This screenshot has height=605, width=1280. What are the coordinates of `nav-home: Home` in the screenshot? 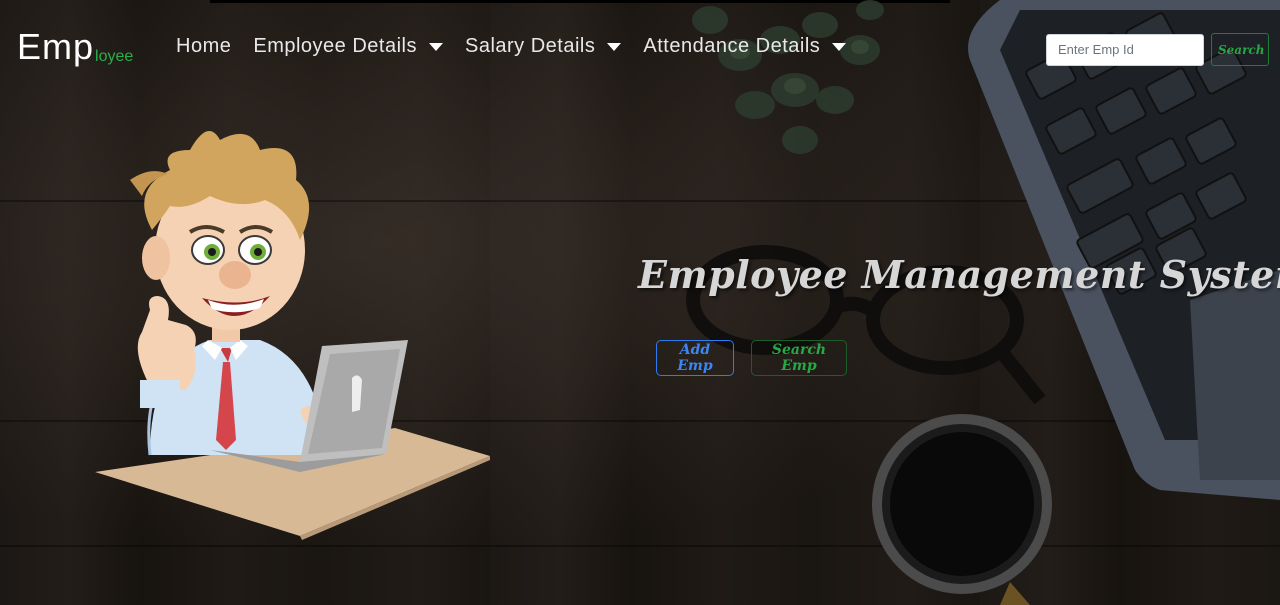 It's located at (203, 46).